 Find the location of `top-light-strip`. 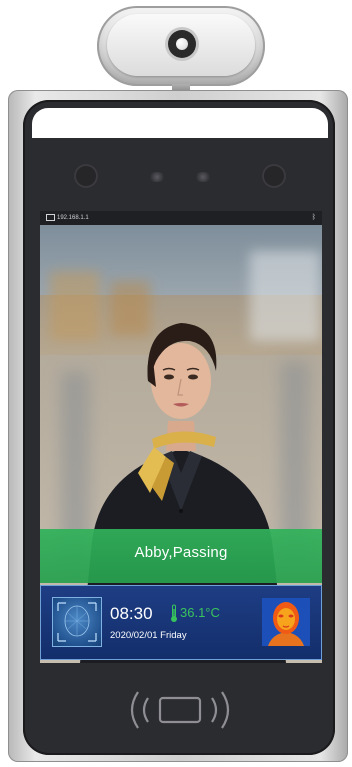

top-light-strip is located at coordinates (180, 123).